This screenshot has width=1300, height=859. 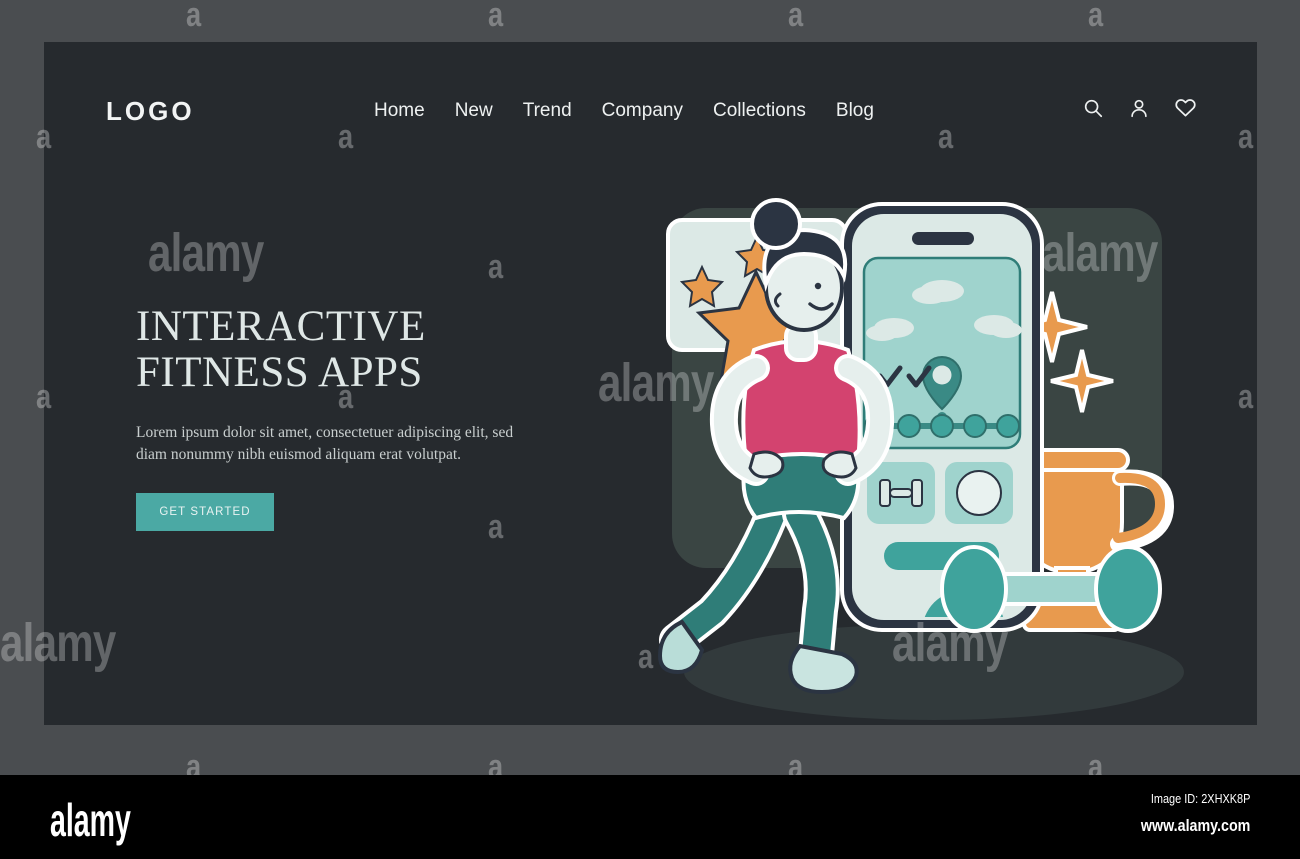 What do you see at coordinates (943, 238) in the screenshot?
I see `phone-speaker` at bounding box center [943, 238].